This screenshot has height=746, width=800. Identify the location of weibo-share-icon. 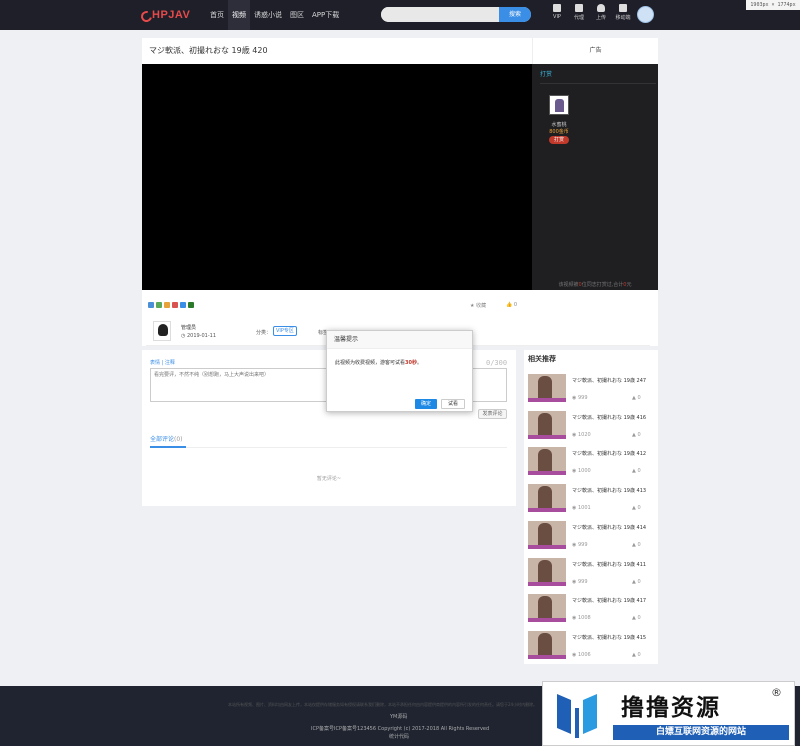
(167, 305).